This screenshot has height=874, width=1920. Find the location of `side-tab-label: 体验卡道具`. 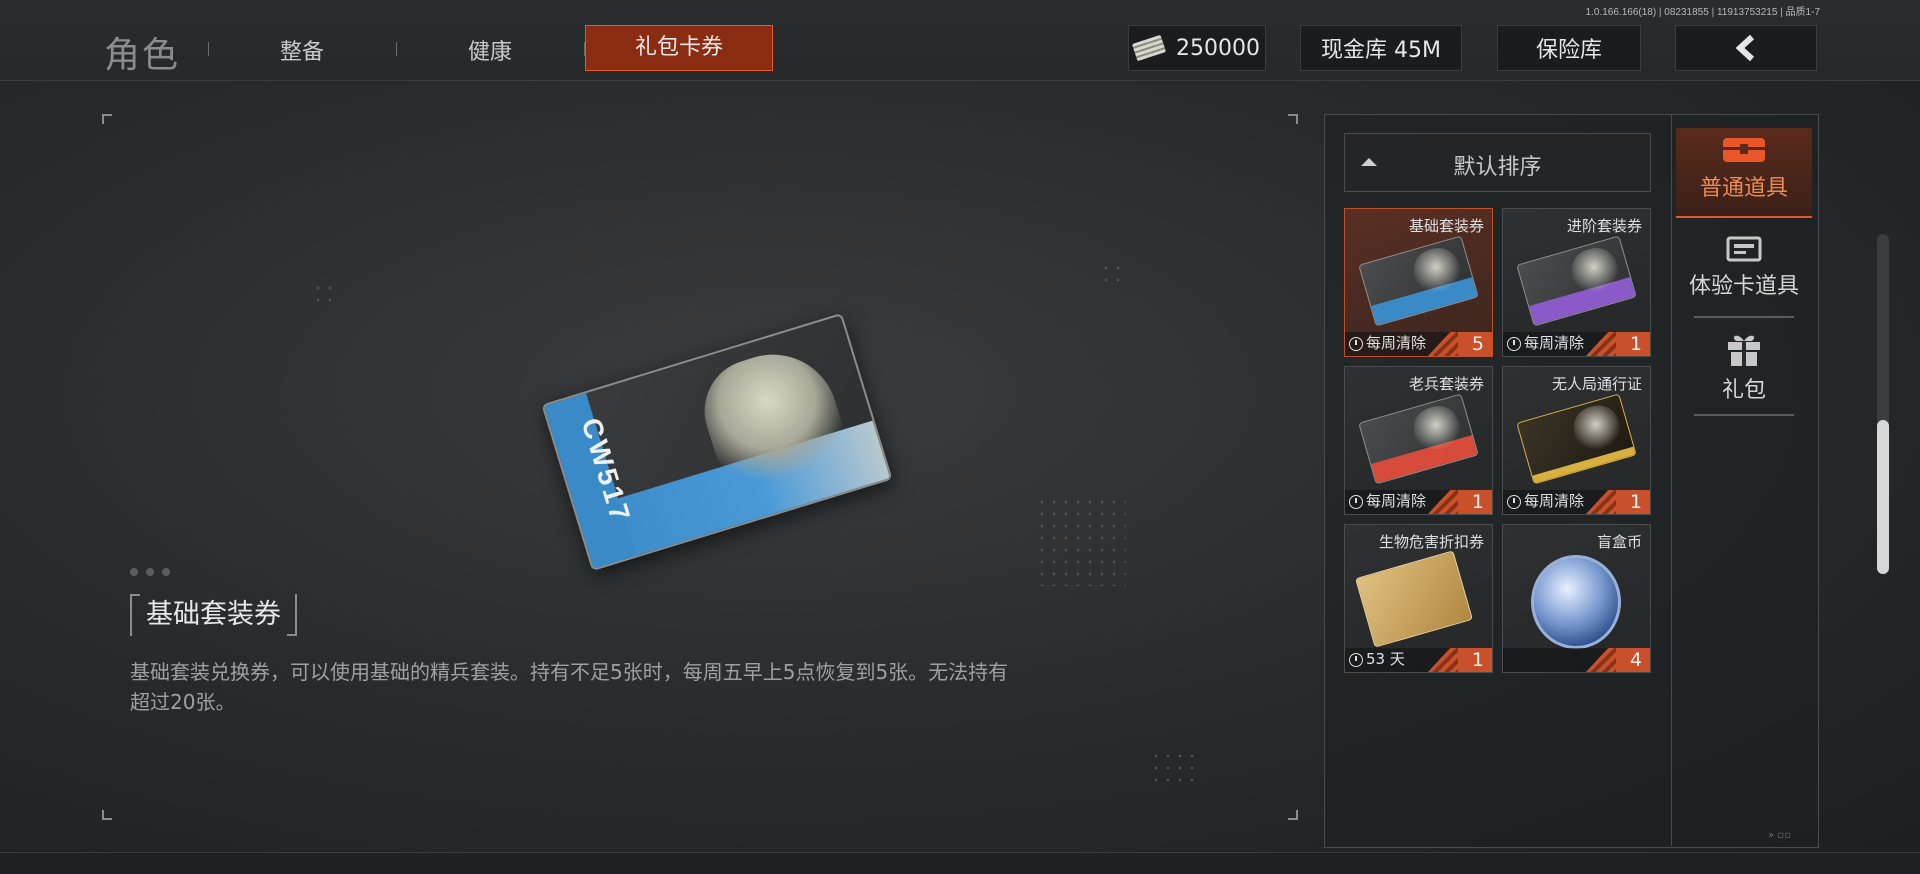

side-tab-label: 体验卡道具 is located at coordinates (1743, 286).